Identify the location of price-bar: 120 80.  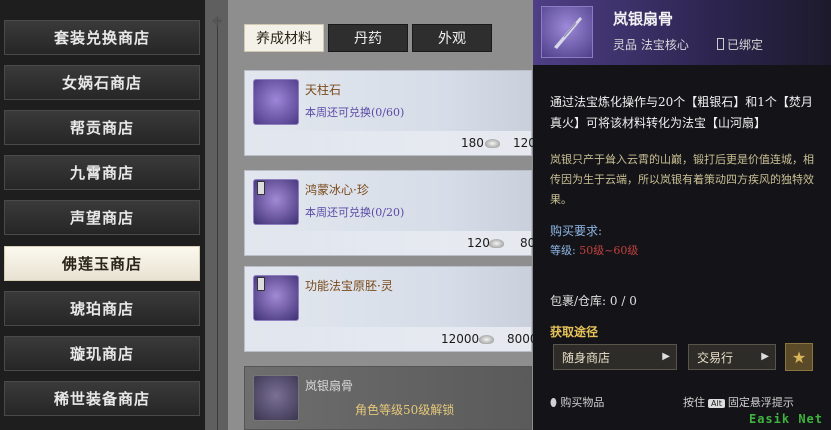
(390, 243).